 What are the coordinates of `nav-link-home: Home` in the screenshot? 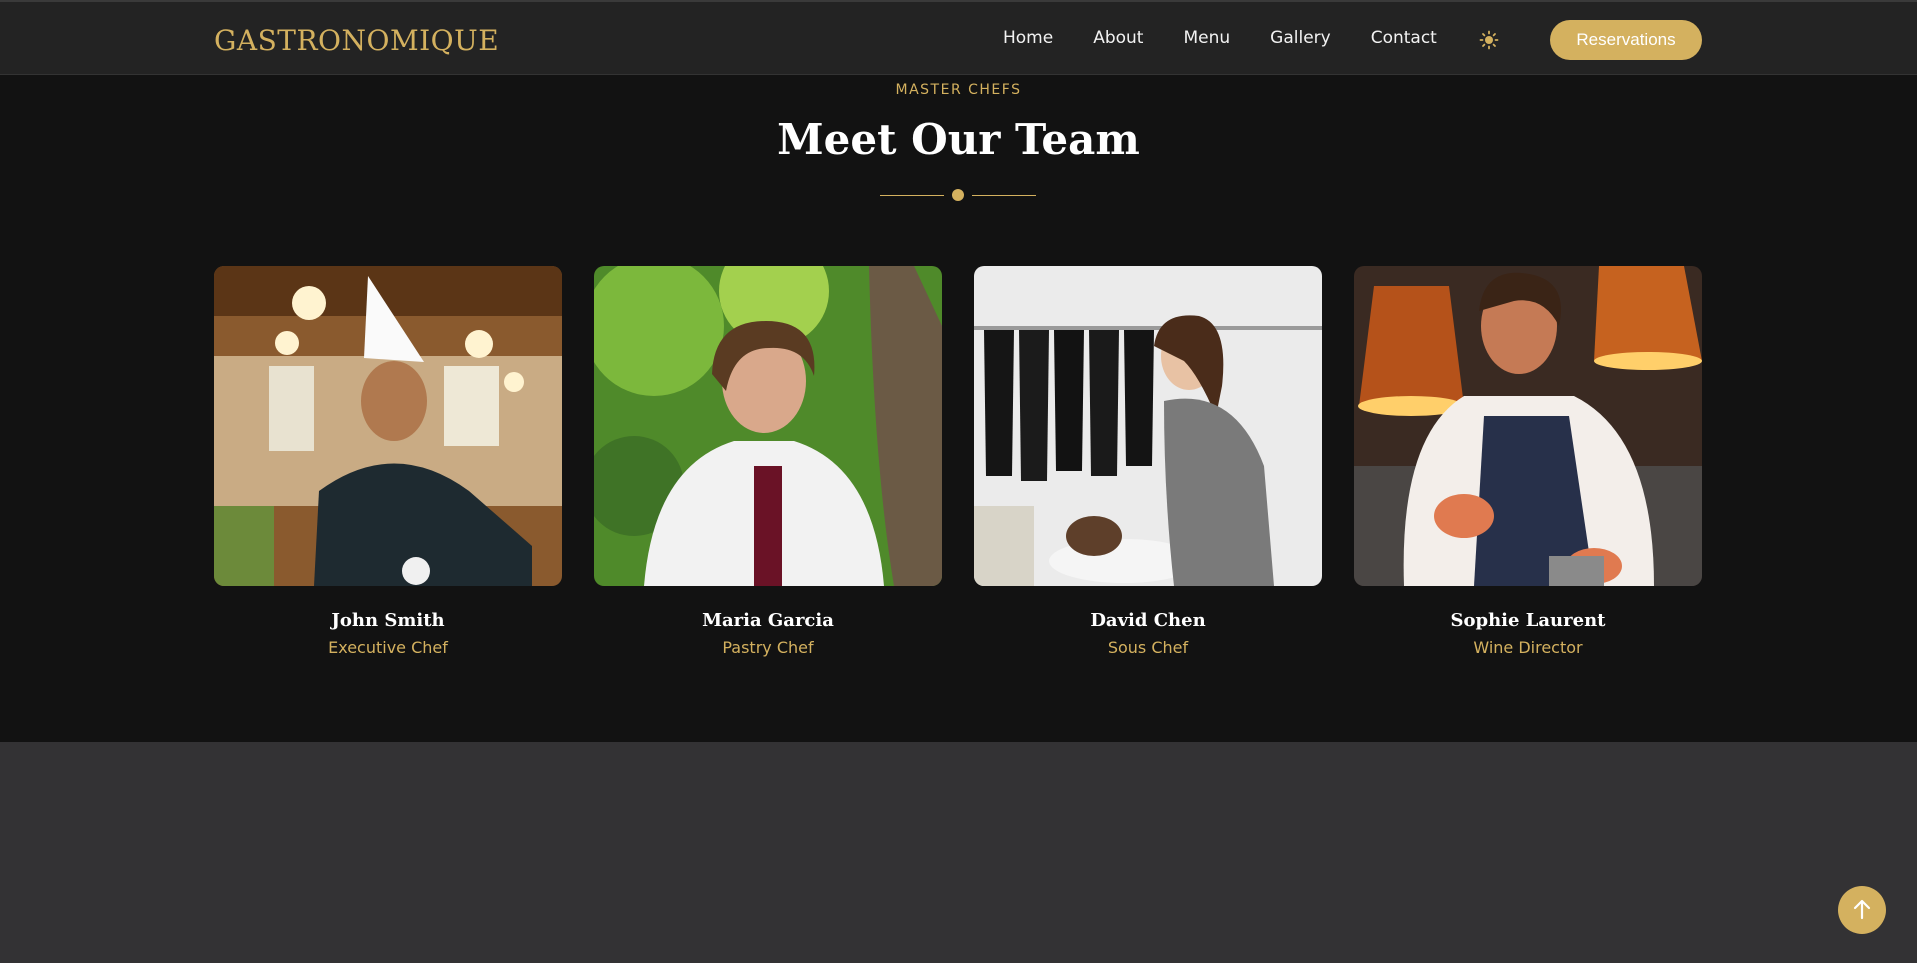 It's located at (1028, 38).